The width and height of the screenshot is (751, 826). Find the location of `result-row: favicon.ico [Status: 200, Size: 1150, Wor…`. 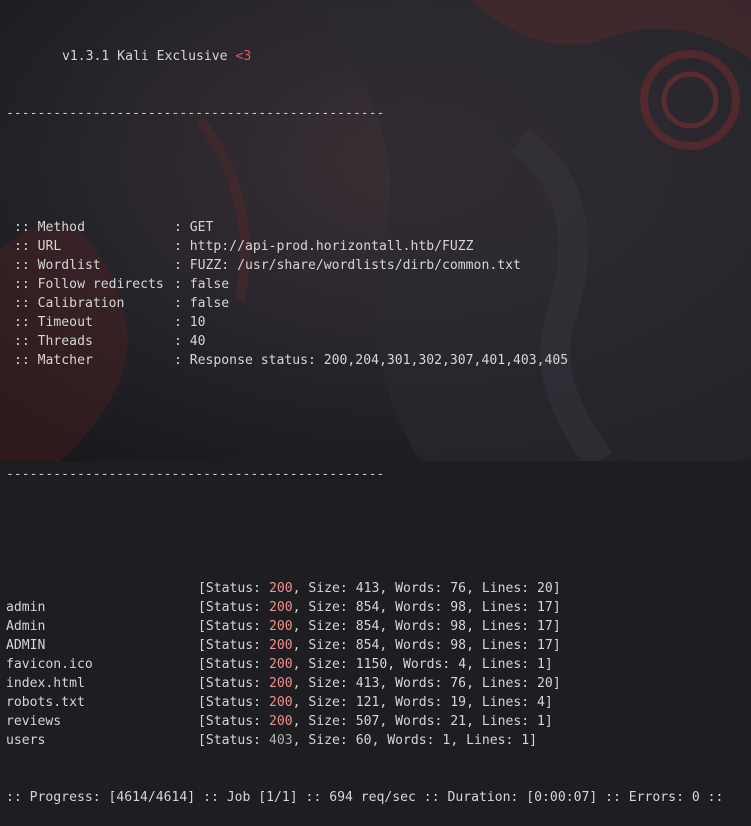

result-row: favicon.ico [Status: 200, Size: 1150, Wor… is located at coordinates (364, 664).